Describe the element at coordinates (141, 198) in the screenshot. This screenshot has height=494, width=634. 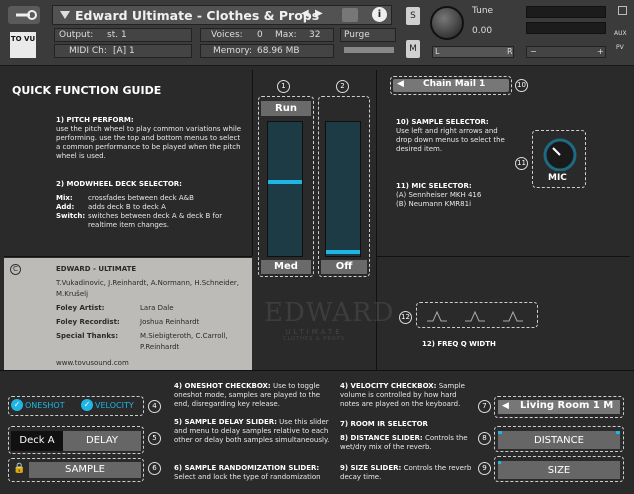
I see `mix-value: crossfades between deck A&B` at that location.